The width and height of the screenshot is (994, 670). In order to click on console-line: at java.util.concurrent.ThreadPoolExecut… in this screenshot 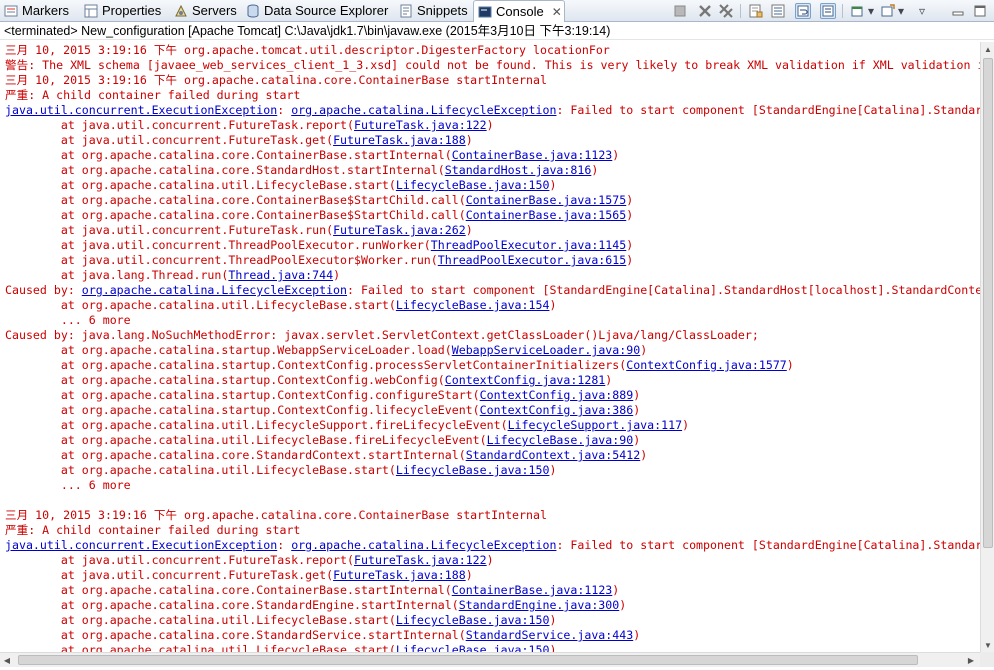, I will do `click(319, 245)`.